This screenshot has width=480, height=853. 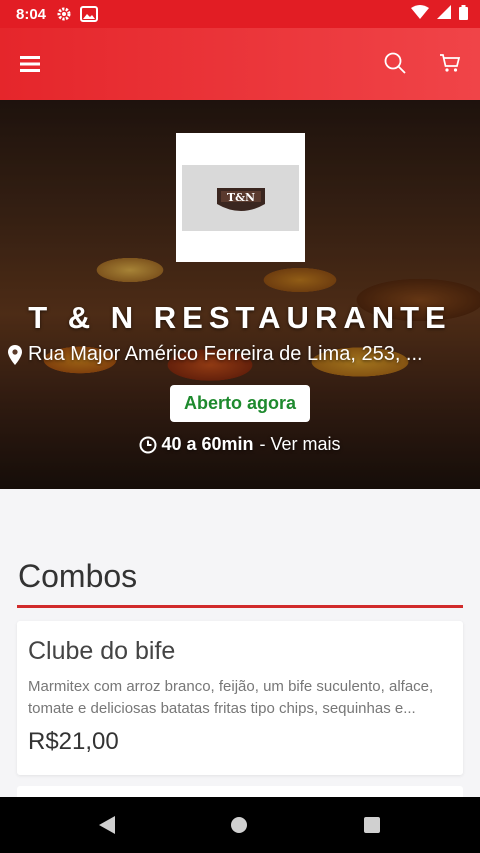 What do you see at coordinates (73, 741) in the screenshot?
I see `product-price: R$21,00` at bounding box center [73, 741].